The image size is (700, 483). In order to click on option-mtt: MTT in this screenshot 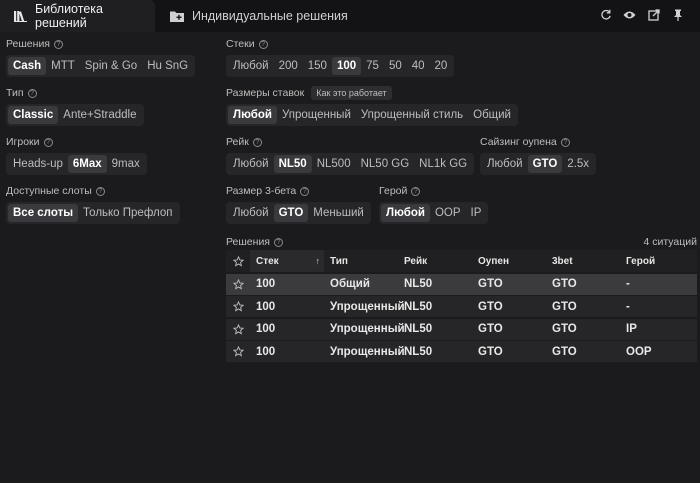, I will do `click(63, 66)`.